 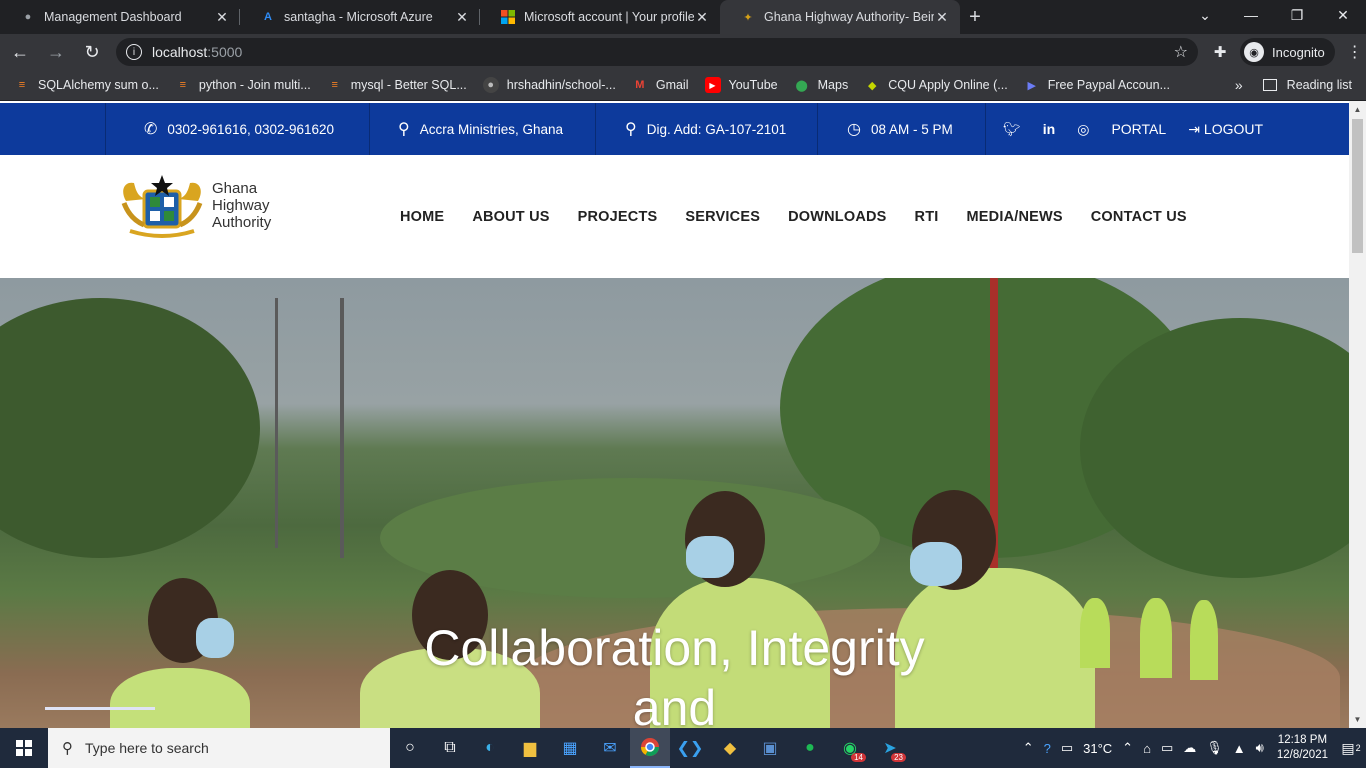 What do you see at coordinates (1049, 129) in the screenshot?
I see `linkedin-icon: in` at bounding box center [1049, 129].